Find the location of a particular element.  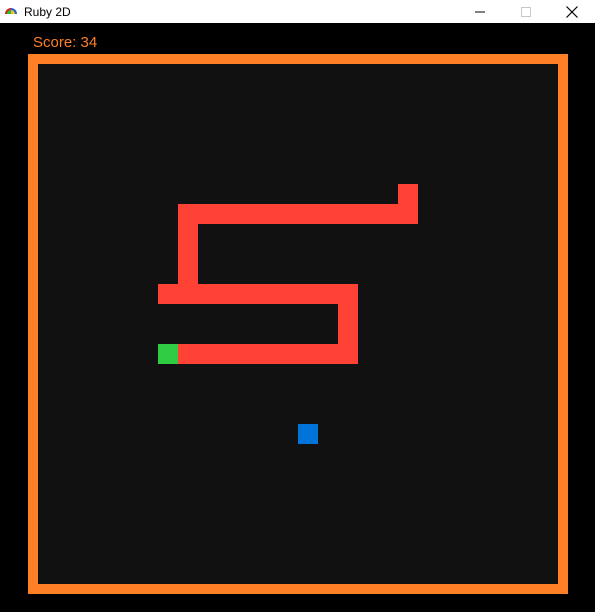

score-label: Score: 34 is located at coordinates (65, 42).